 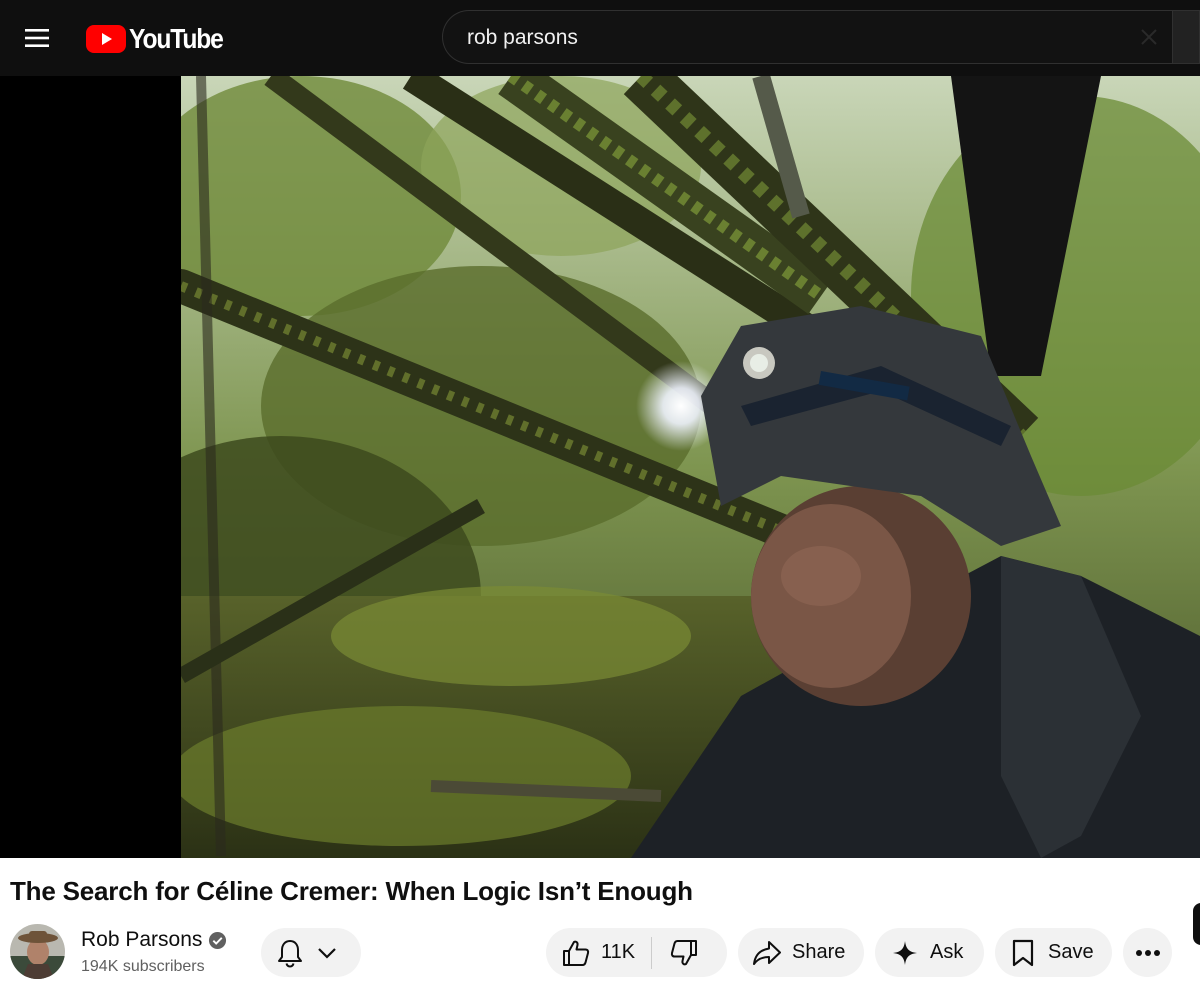 I want to click on share-button: Share, so click(x=801, y=952).